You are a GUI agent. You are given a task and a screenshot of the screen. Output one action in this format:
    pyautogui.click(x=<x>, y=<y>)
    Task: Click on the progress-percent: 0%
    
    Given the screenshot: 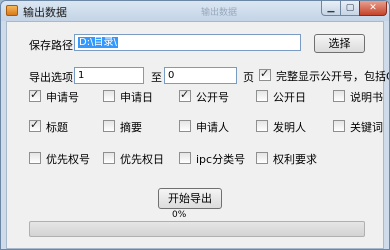 What is the action you would take?
    pyautogui.click(x=179, y=215)
    